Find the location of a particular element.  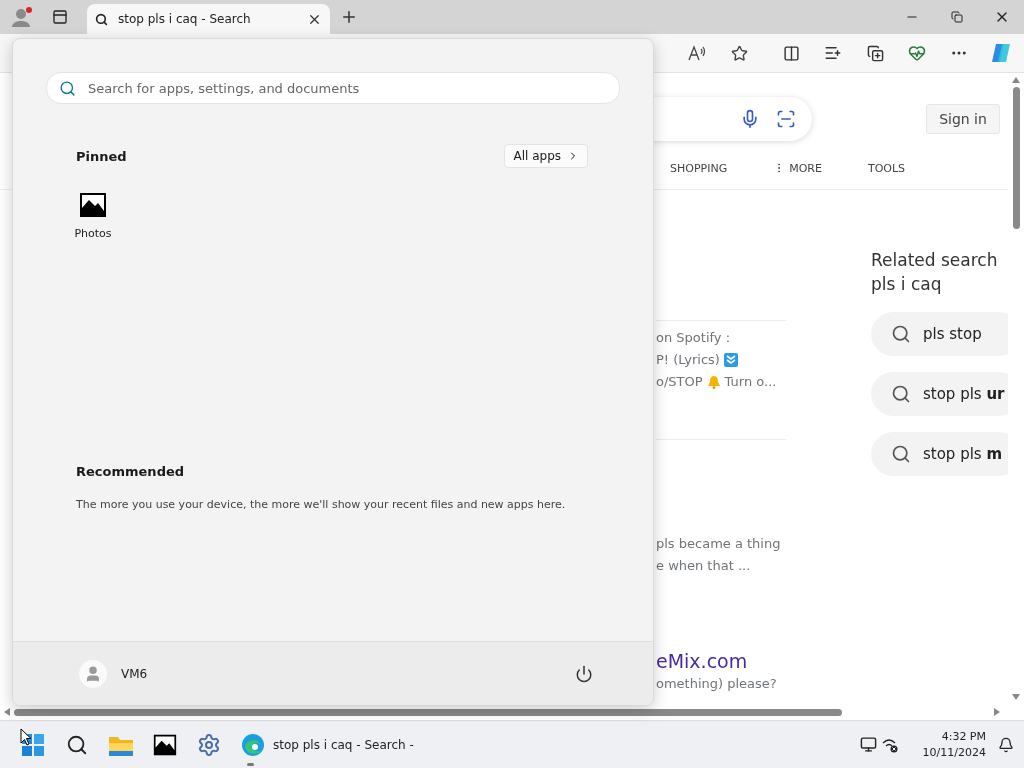

settings-icon is located at coordinates (209, 744).